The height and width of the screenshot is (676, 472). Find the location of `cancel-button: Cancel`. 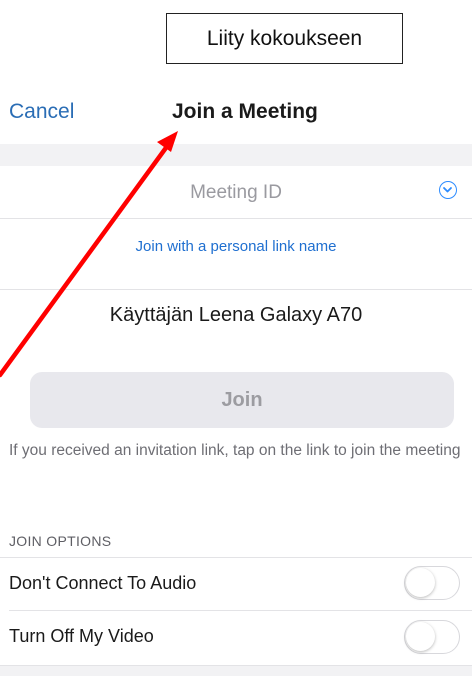

cancel-button: Cancel is located at coordinates (41, 112).